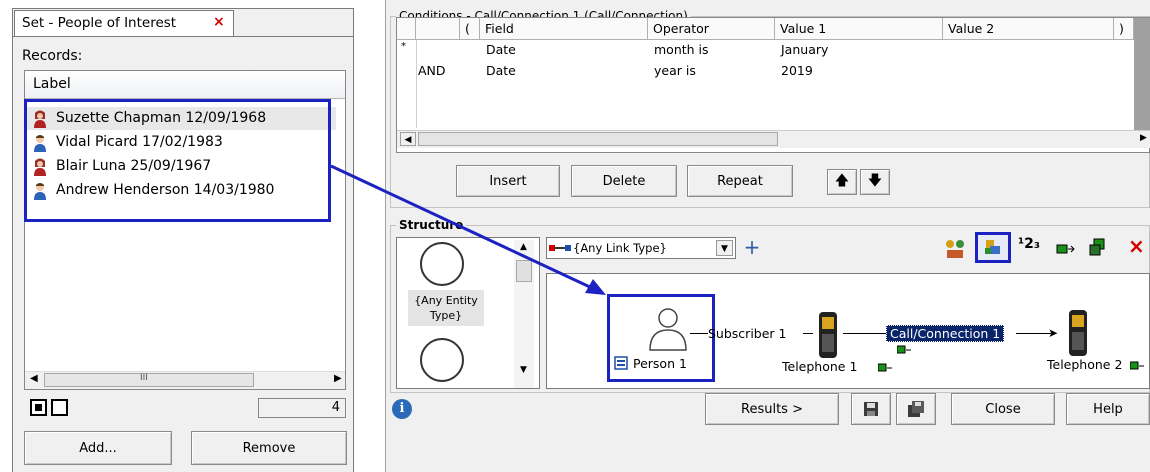  Describe the element at coordinates (34, 378) in the screenshot. I see `scroll-left-icon: ◀` at that location.